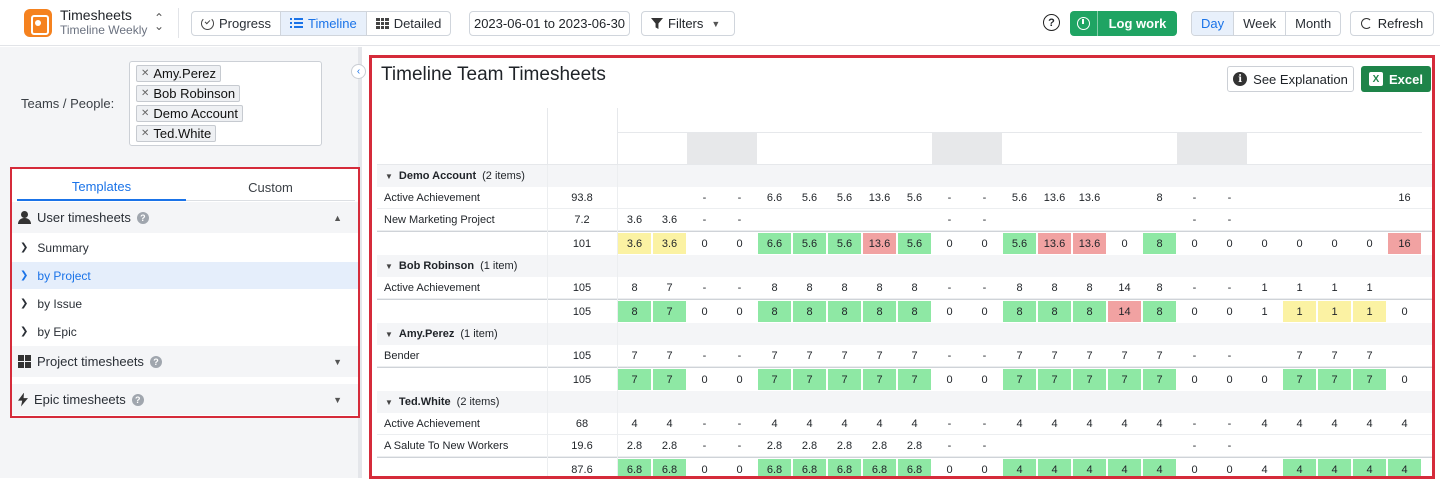 Image resolution: width=1440 pixels, height=479 pixels. I want to click on excel-label: Excel, so click(1406, 79).